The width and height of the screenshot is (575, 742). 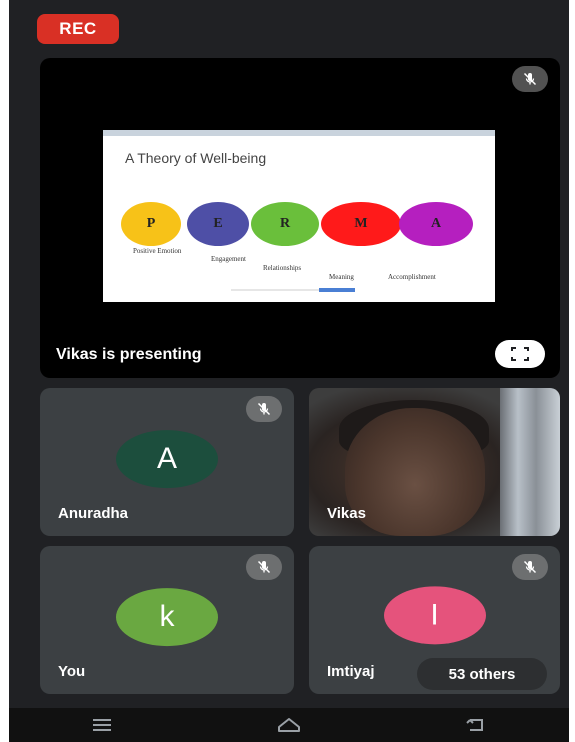 What do you see at coordinates (196, 158) in the screenshot?
I see `slide-title: A Theory of Well-being` at bounding box center [196, 158].